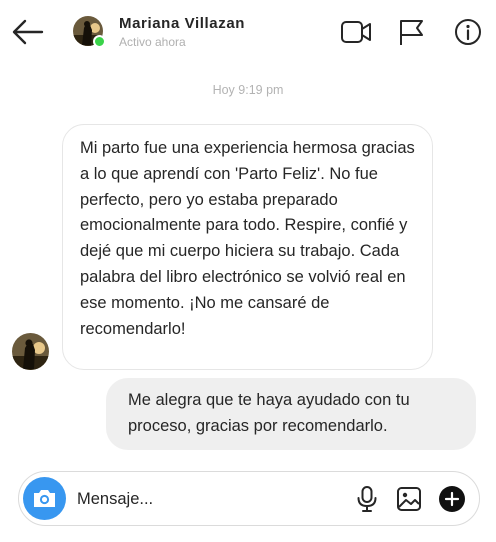  What do you see at coordinates (99, 41) in the screenshot?
I see `online-indicator` at bounding box center [99, 41].